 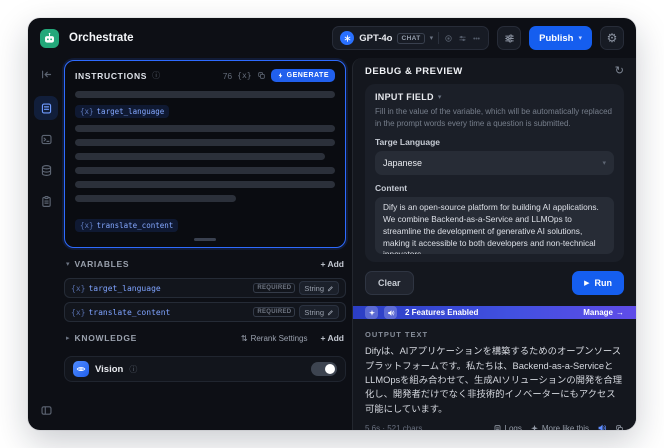 I want to click on run-button: ▶ Run, so click(x=598, y=283).